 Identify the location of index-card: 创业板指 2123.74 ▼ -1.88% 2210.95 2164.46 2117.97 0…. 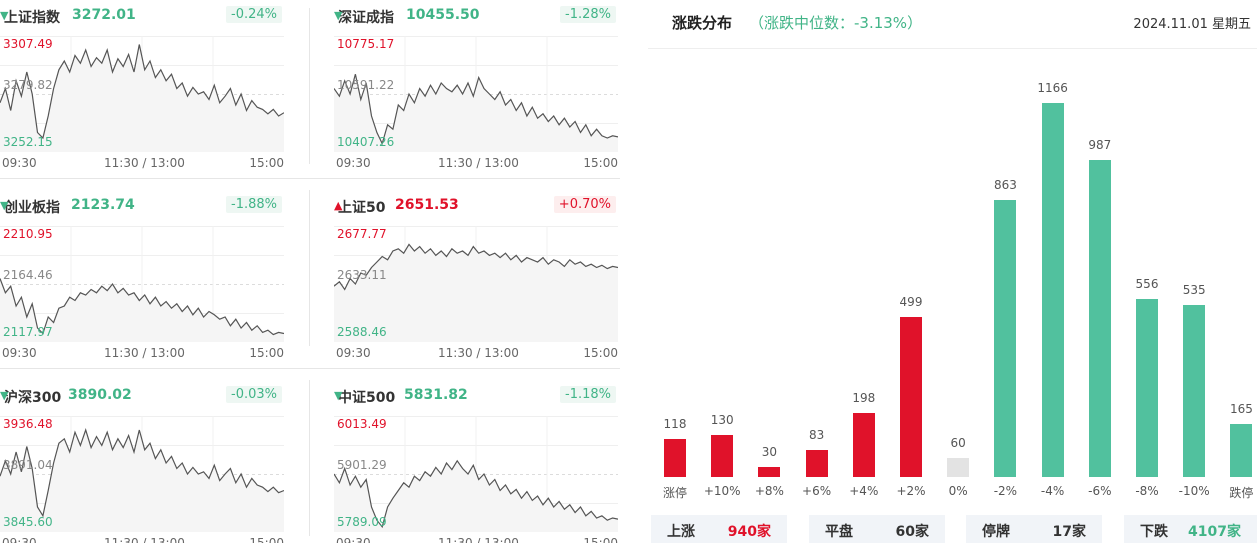
(143, 275).